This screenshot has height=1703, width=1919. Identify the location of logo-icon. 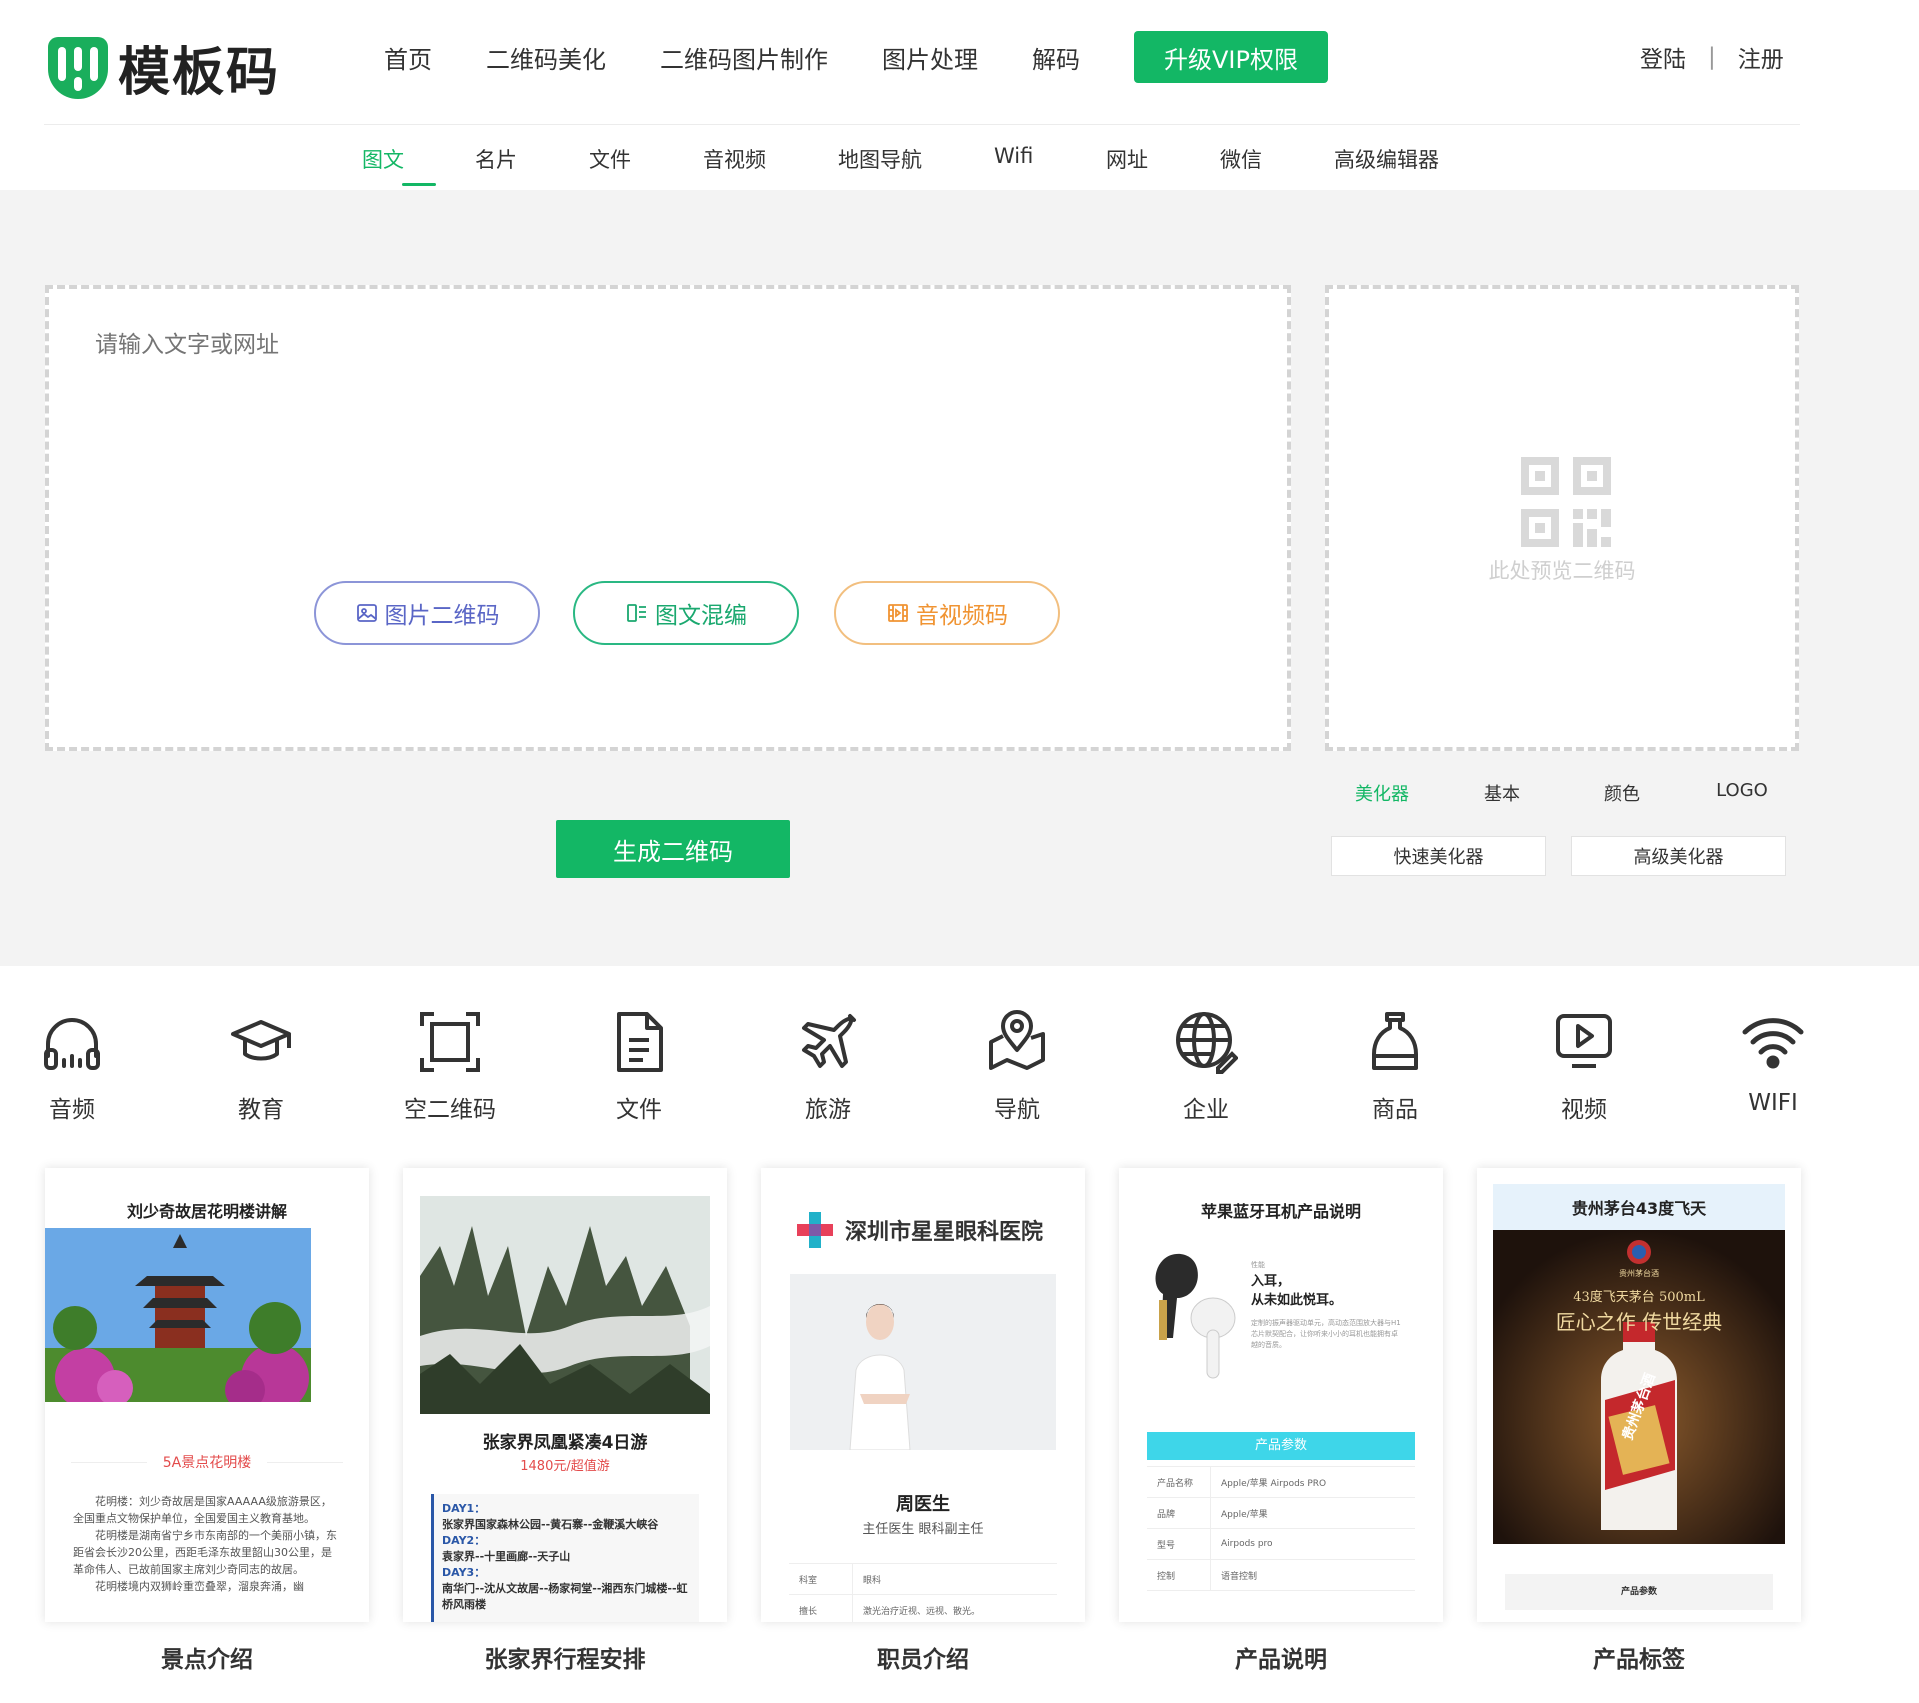
(78, 67).